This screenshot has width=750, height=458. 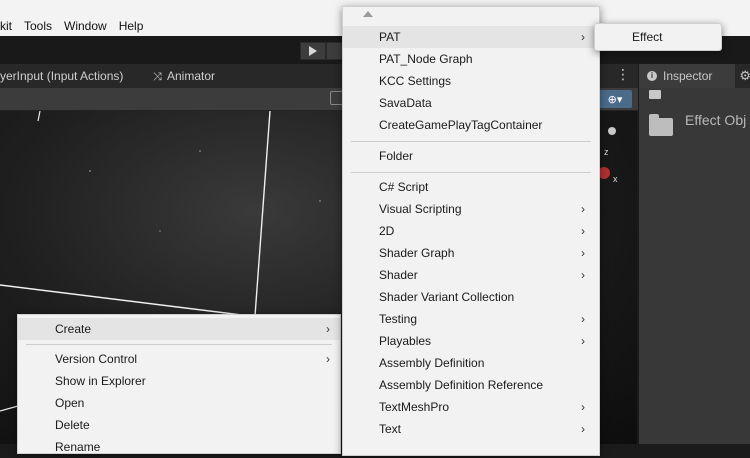 I want to click on menu-item-label: Testing, so click(x=398, y=319).